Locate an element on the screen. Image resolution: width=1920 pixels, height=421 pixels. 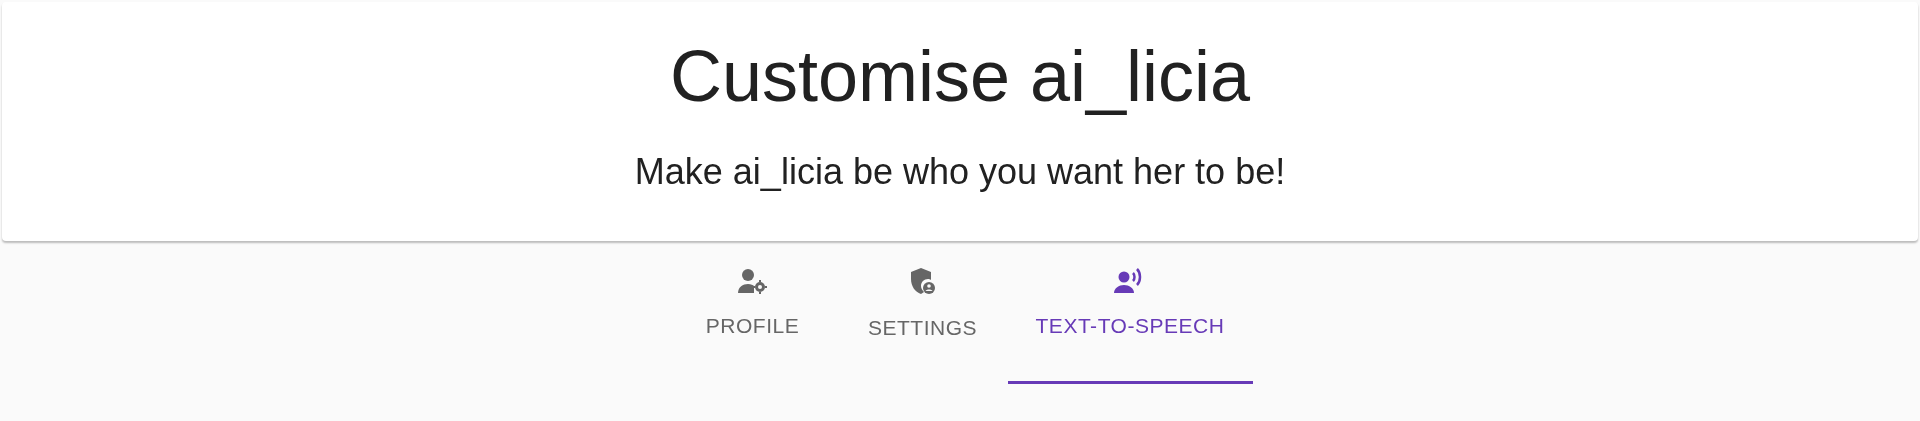
page-title: Customise ai_licia is located at coordinates (960, 76).